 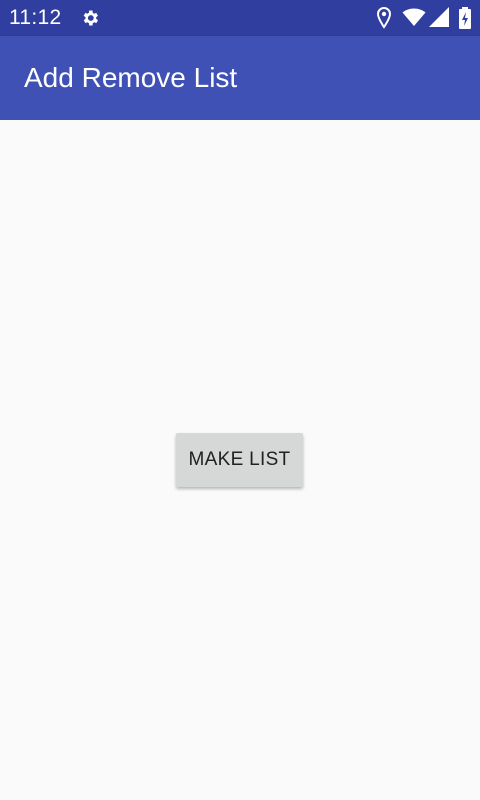 What do you see at coordinates (240, 18) in the screenshot?
I see `status-bar: 11:12` at bounding box center [240, 18].